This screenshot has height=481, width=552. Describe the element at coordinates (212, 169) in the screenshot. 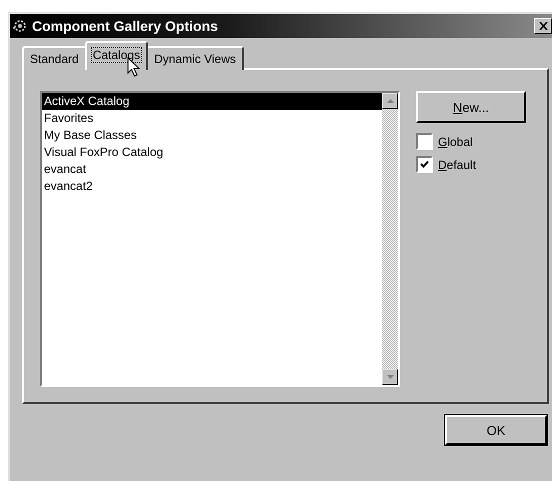

I see `list-item: evancat` at that location.